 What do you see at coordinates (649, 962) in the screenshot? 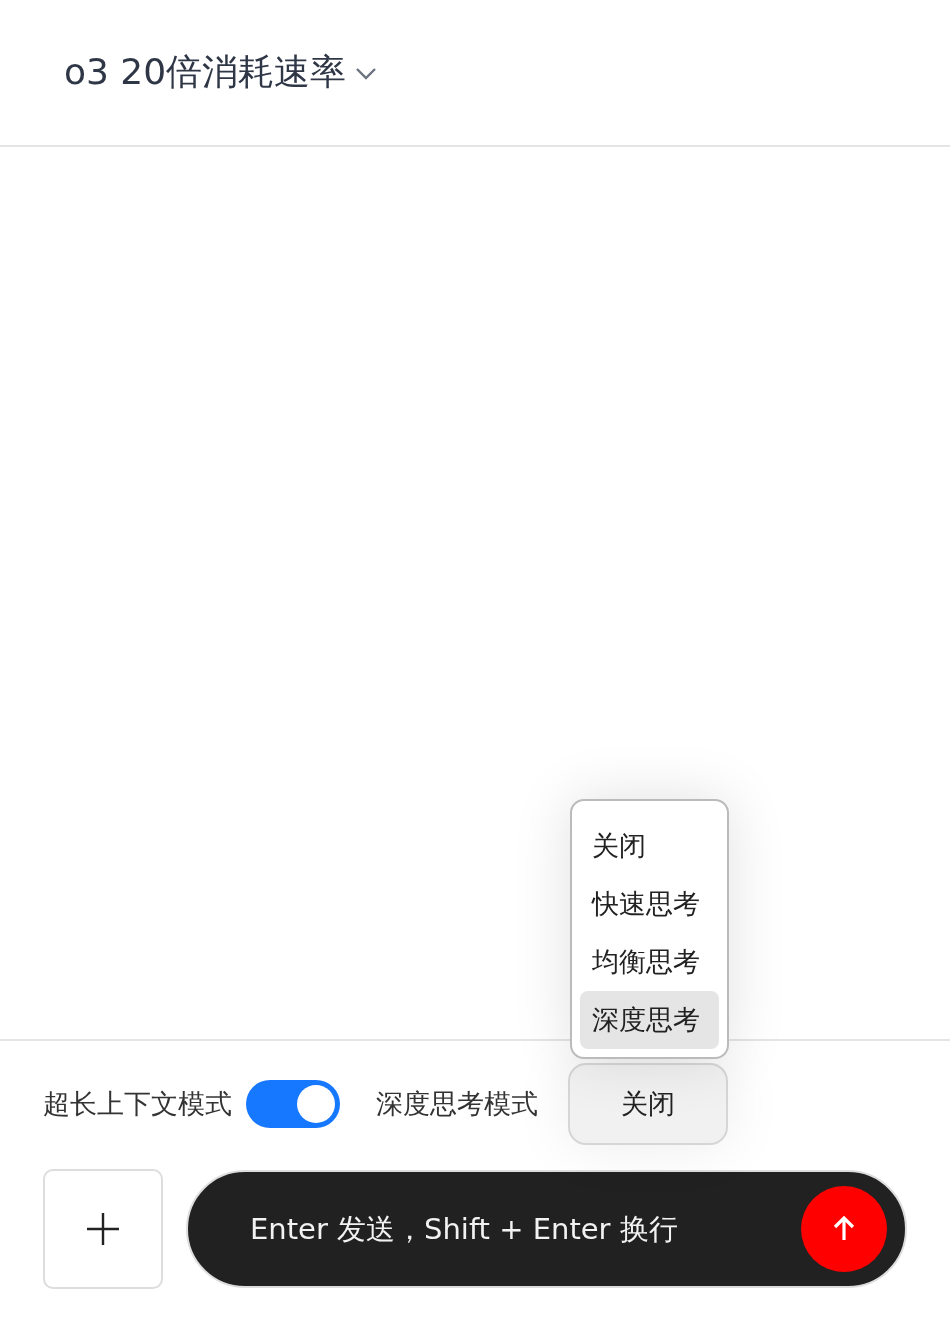
I see `menu-option: 均衡思考` at bounding box center [649, 962].